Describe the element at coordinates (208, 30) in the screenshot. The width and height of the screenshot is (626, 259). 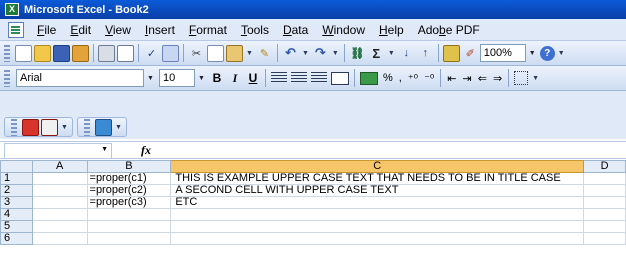
I see `menu-format: Format` at that location.